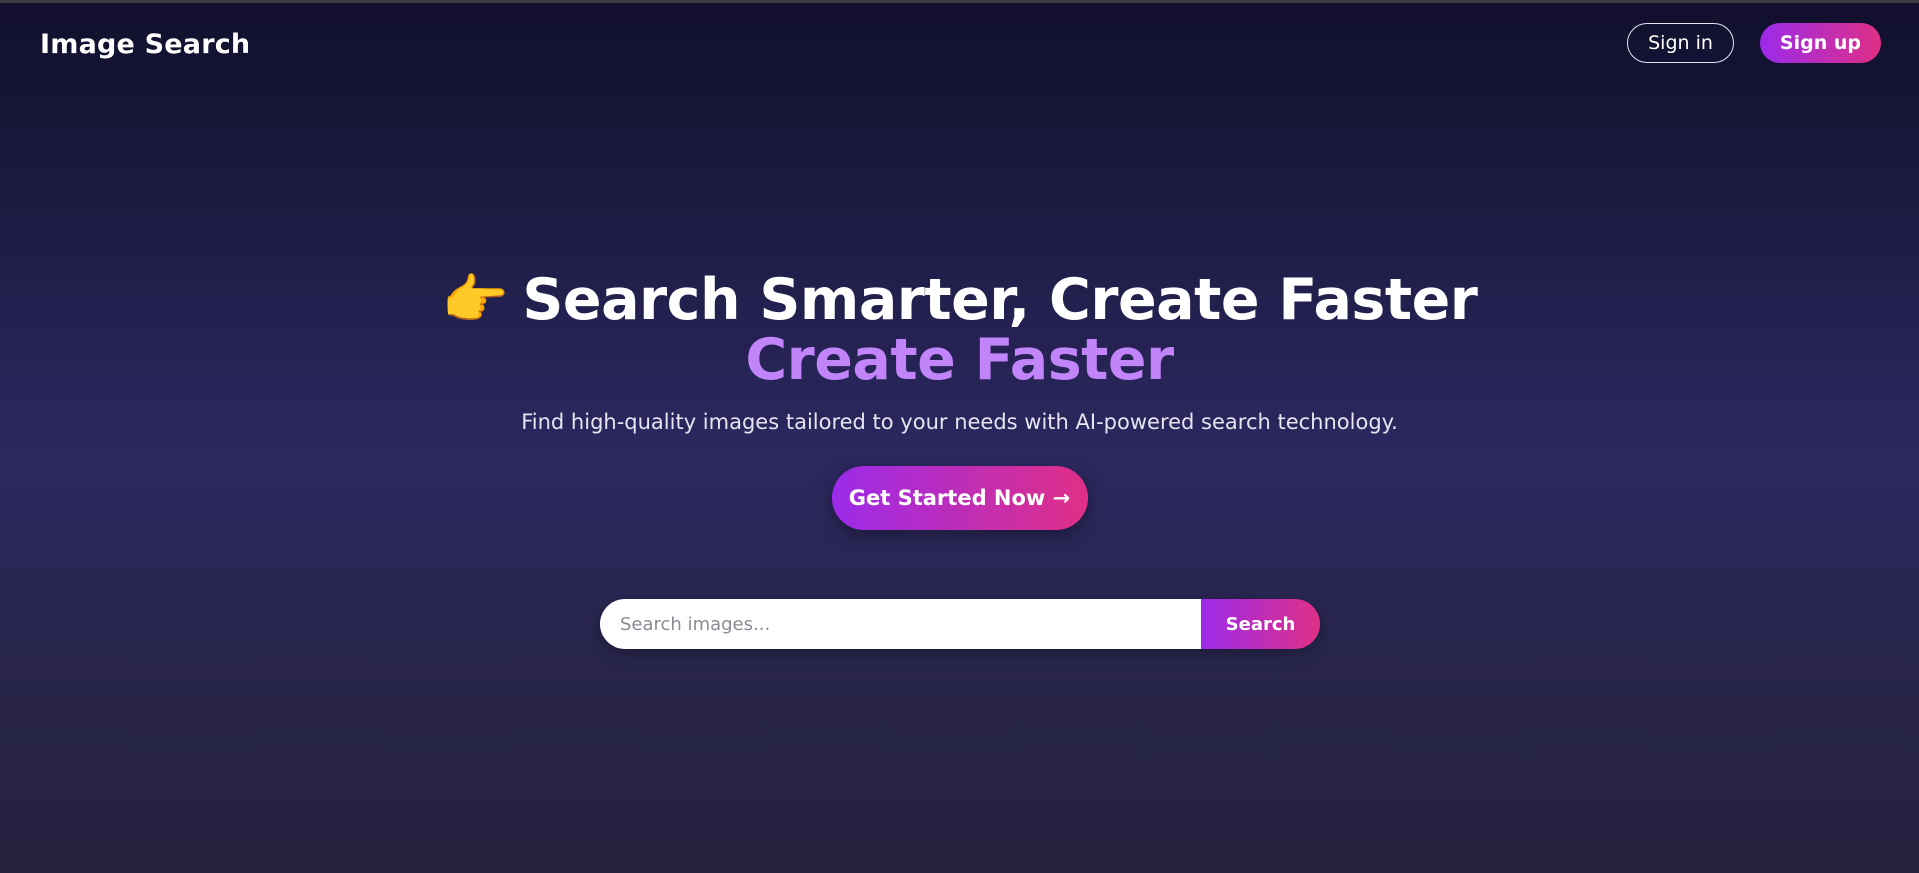 Image resolution: width=1919 pixels, height=873 pixels. Describe the element at coordinates (1680, 43) in the screenshot. I see `sign-in-button: Sign in` at that location.